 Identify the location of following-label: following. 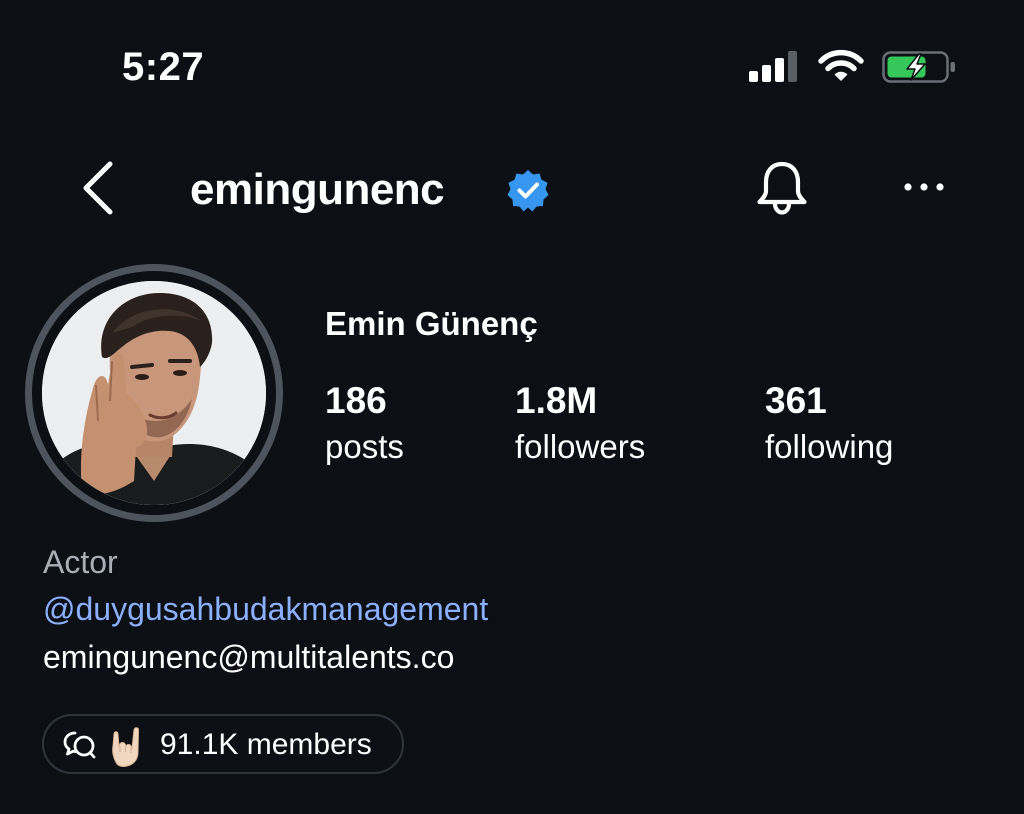
(829, 447).